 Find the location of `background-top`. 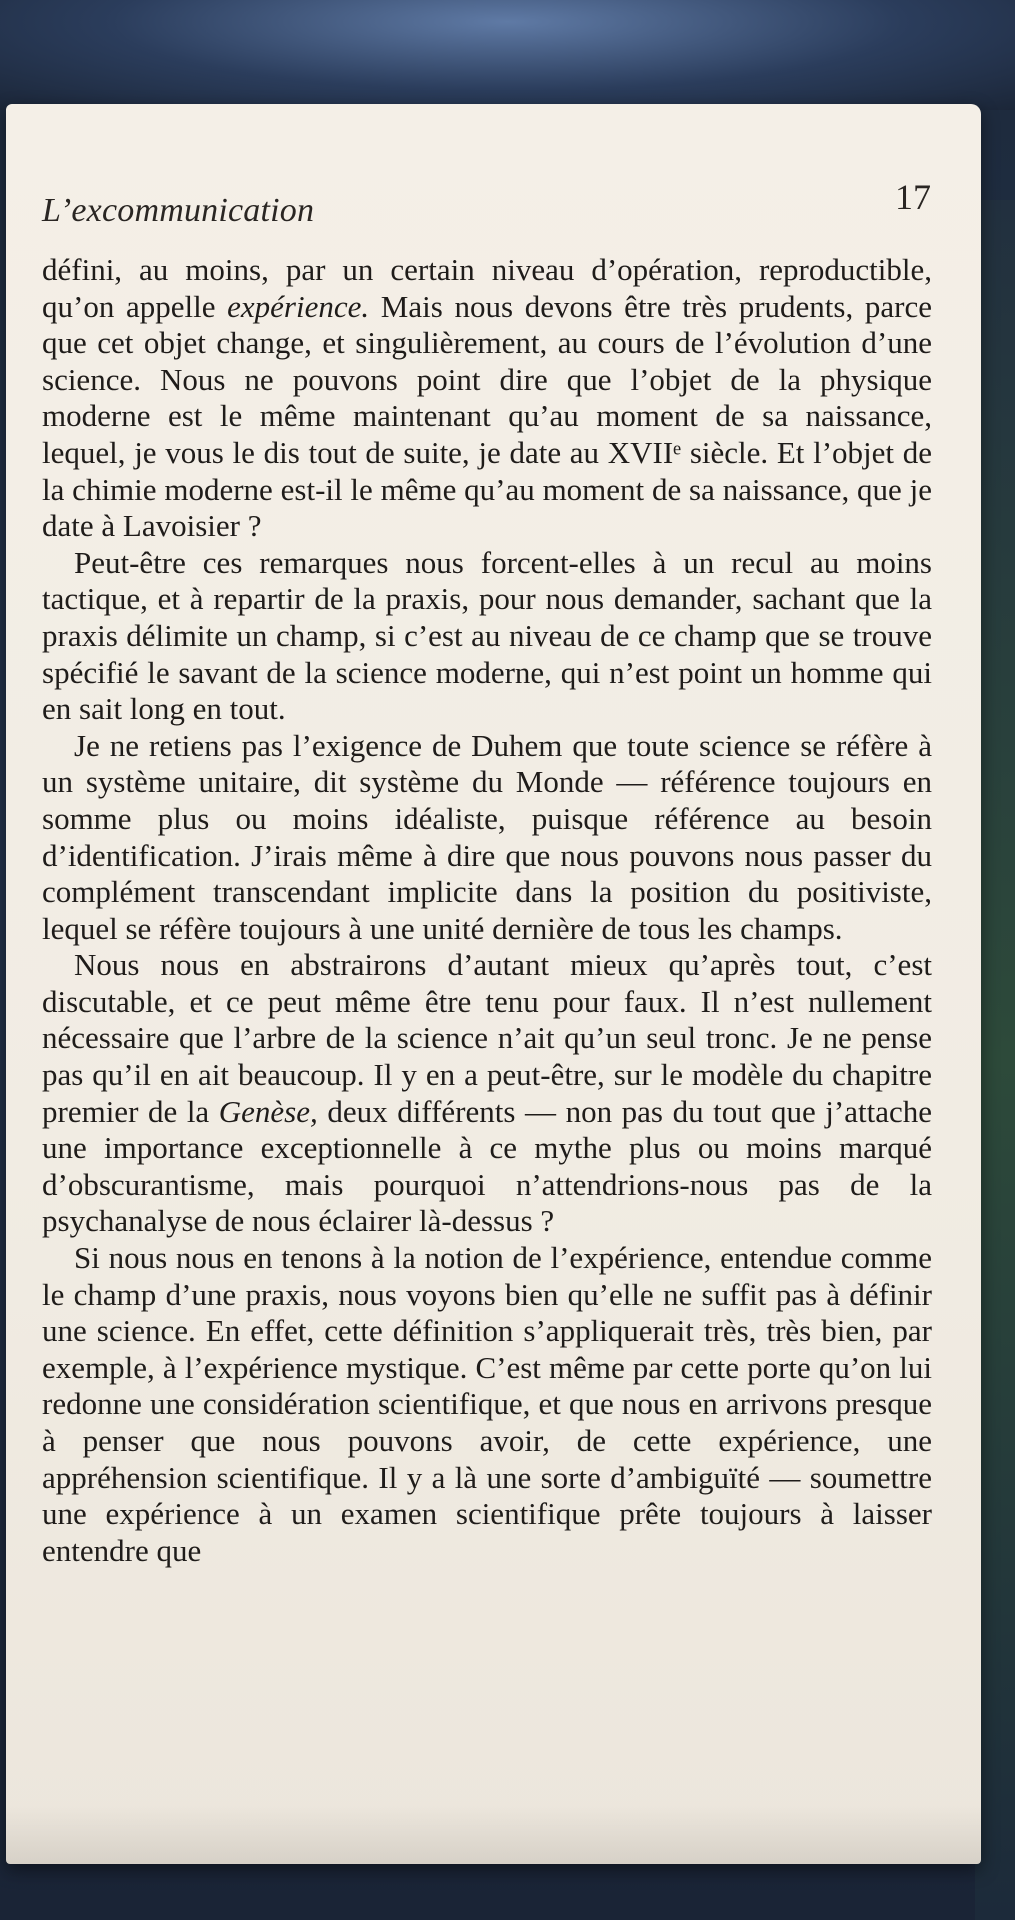

background-top is located at coordinates (507, 55).